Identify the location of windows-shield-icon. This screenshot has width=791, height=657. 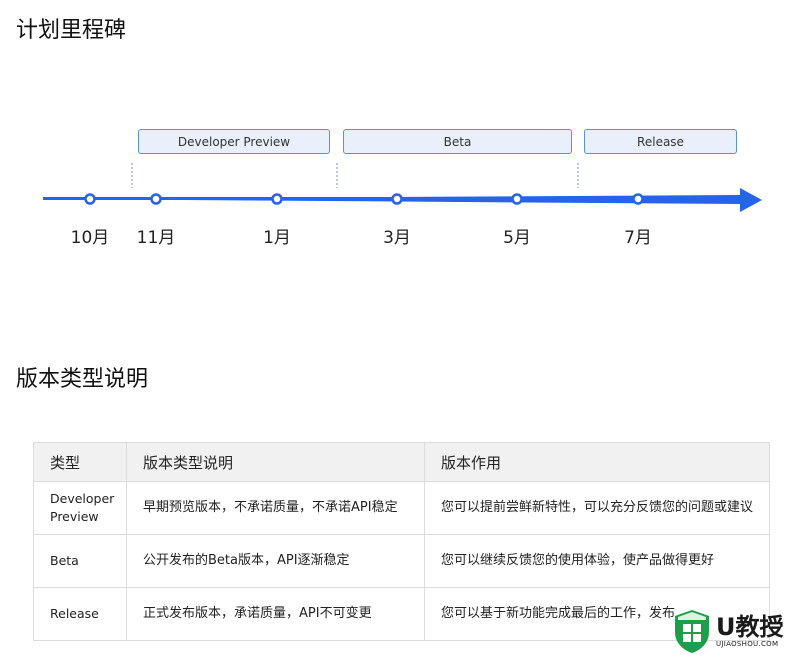
(692, 631).